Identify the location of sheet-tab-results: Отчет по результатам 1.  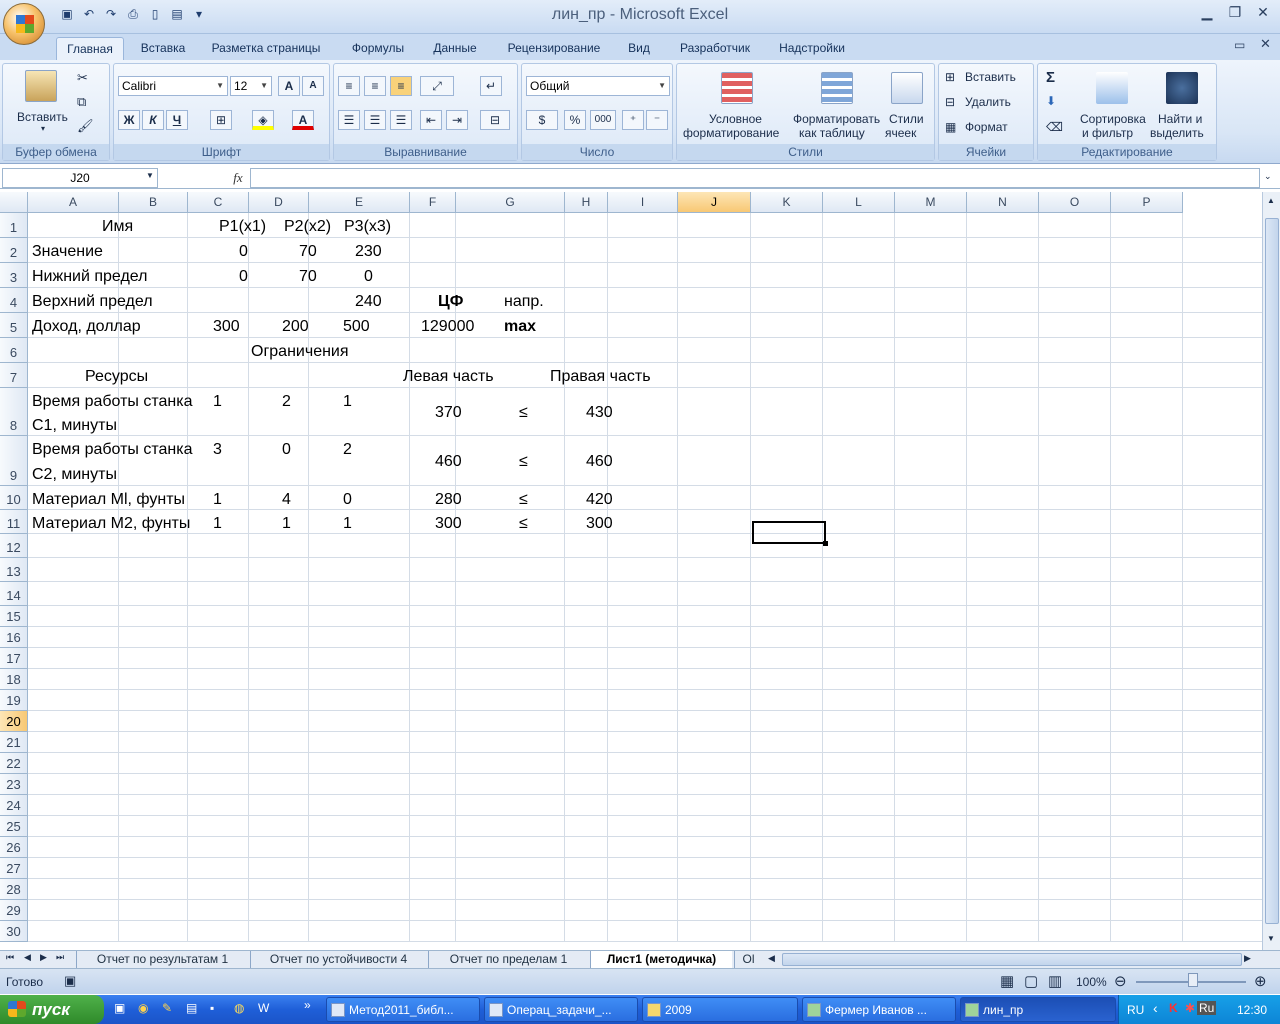
(162, 960).